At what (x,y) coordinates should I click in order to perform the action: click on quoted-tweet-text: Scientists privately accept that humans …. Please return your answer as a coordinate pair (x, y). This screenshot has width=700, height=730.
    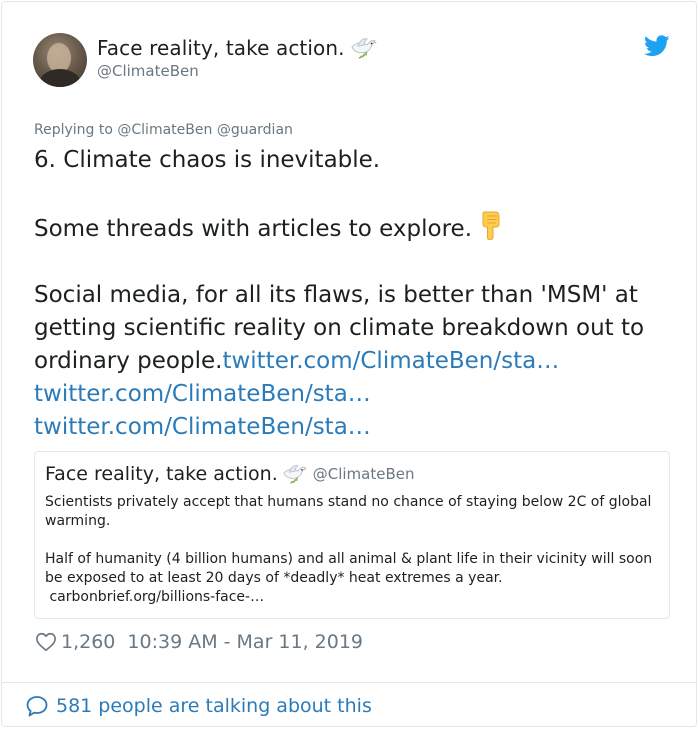
    Looking at the image, I should click on (351, 550).